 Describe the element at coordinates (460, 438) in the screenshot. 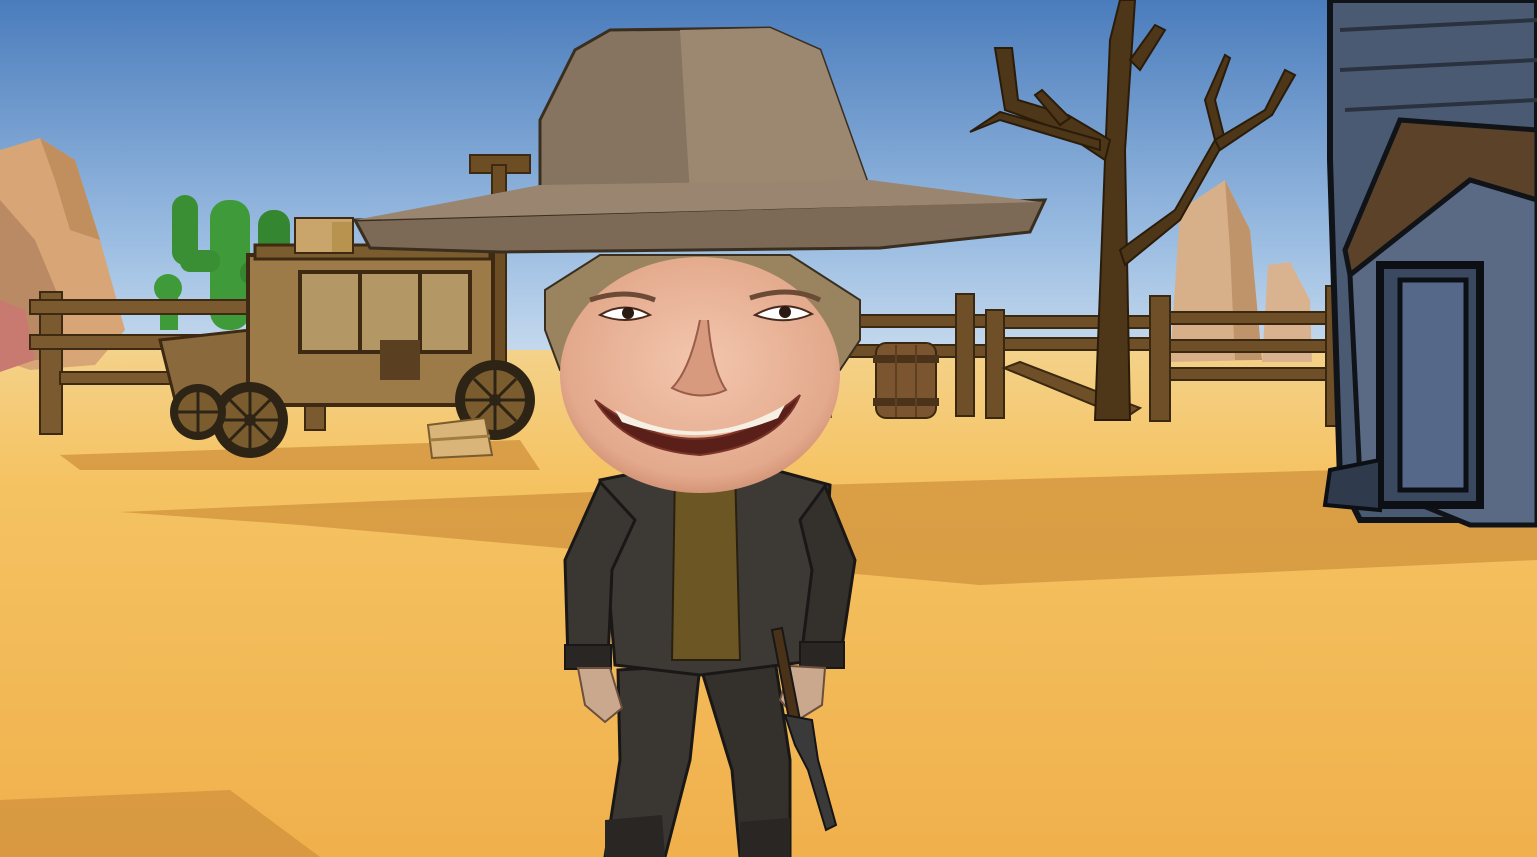

I see `wooden-crate` at that location.